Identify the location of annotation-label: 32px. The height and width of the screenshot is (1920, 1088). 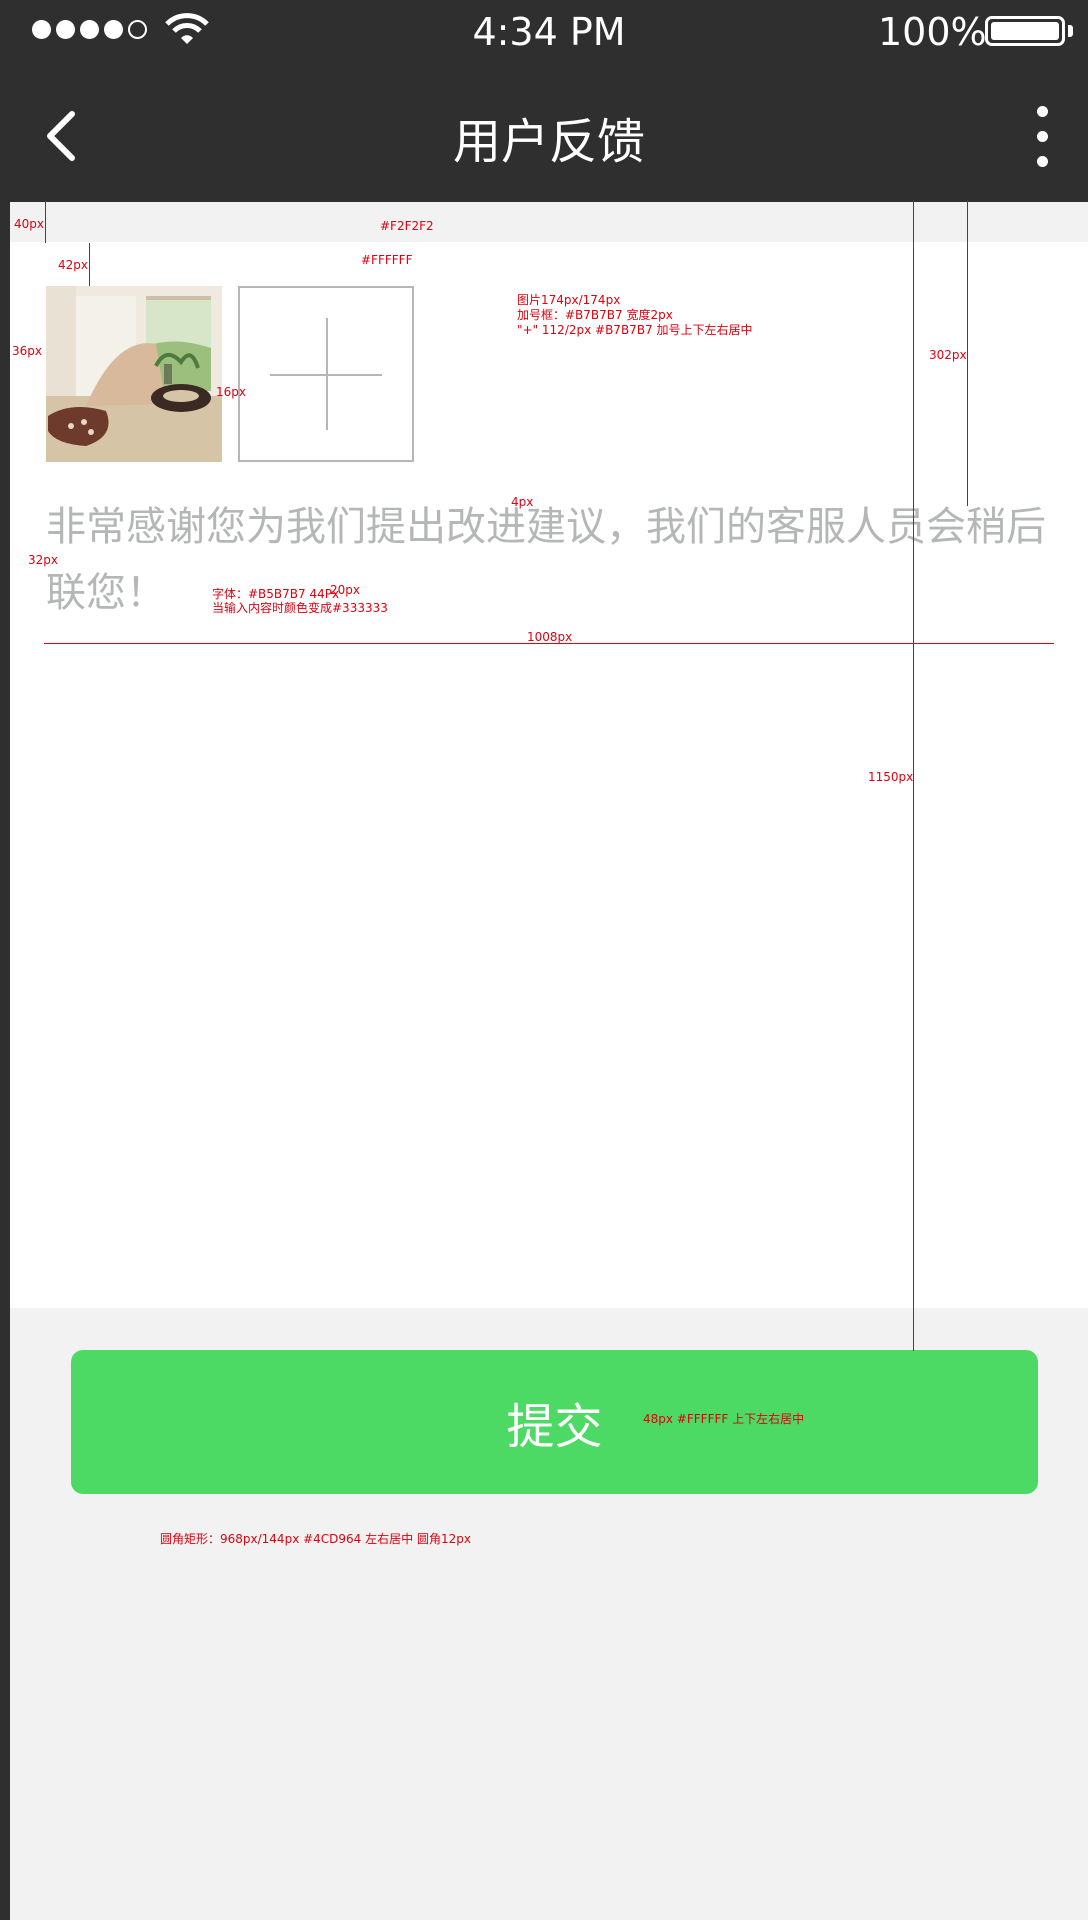
(43, 560).